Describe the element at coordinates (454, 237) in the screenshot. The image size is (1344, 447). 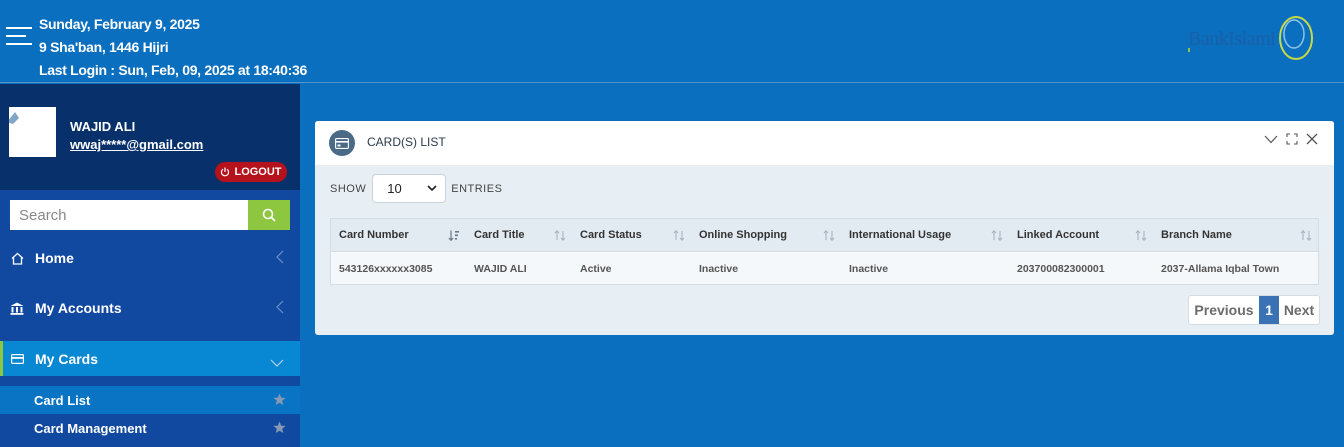
I see `sort-asc-icon` at that location.